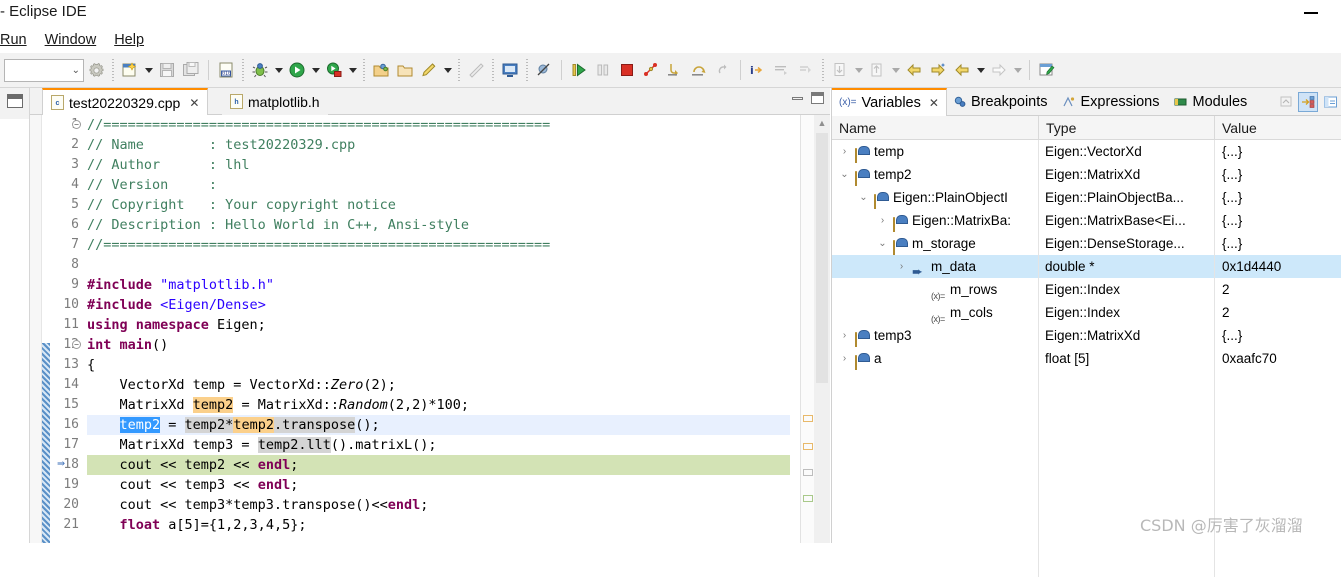  Describe the element at coordinates (1001, 102) in the screenshot. I see `tab-breakpoints: Breakpoints` at that location.